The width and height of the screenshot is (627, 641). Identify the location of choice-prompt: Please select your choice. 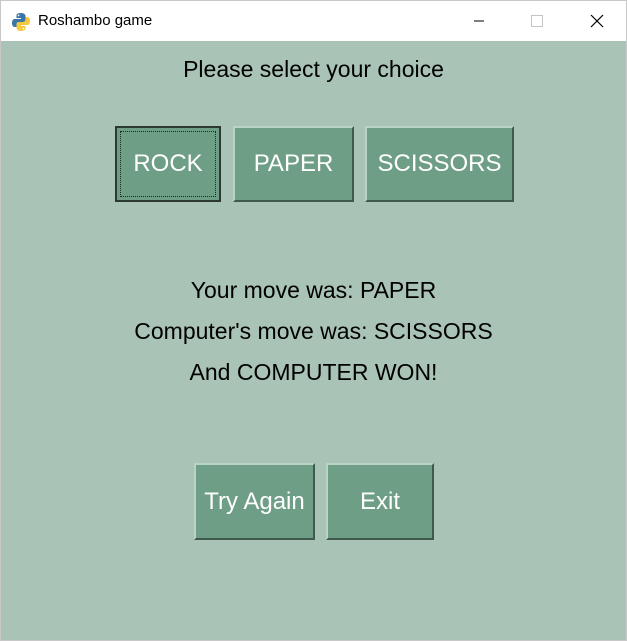
(313, 69).